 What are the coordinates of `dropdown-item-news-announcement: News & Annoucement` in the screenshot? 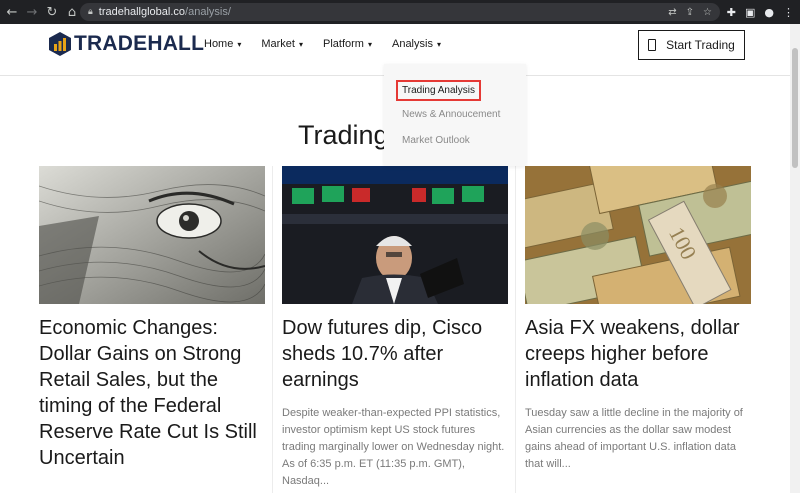 It's located at (451, 114).